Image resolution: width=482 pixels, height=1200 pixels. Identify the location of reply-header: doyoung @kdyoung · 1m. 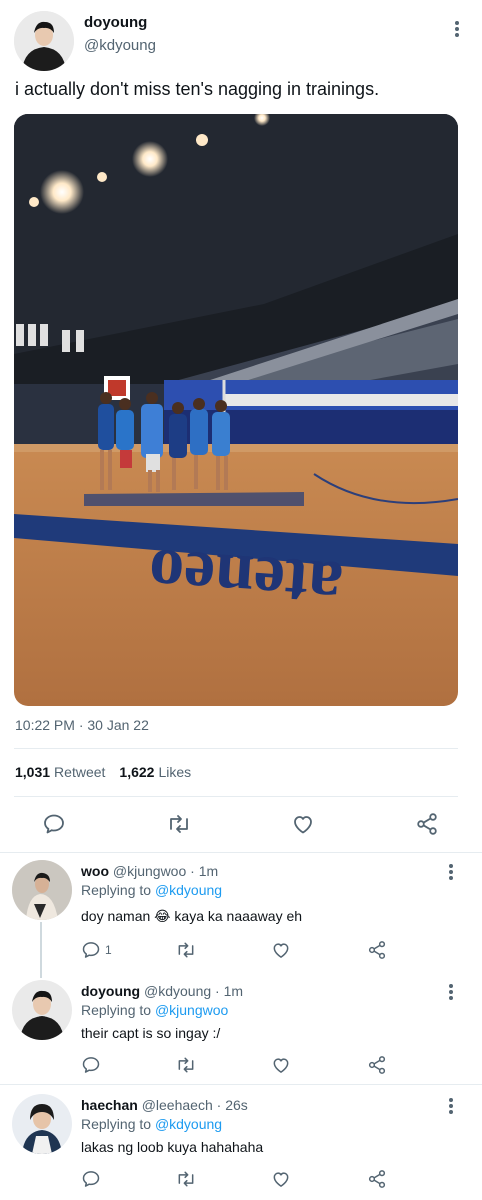
(162, 991).